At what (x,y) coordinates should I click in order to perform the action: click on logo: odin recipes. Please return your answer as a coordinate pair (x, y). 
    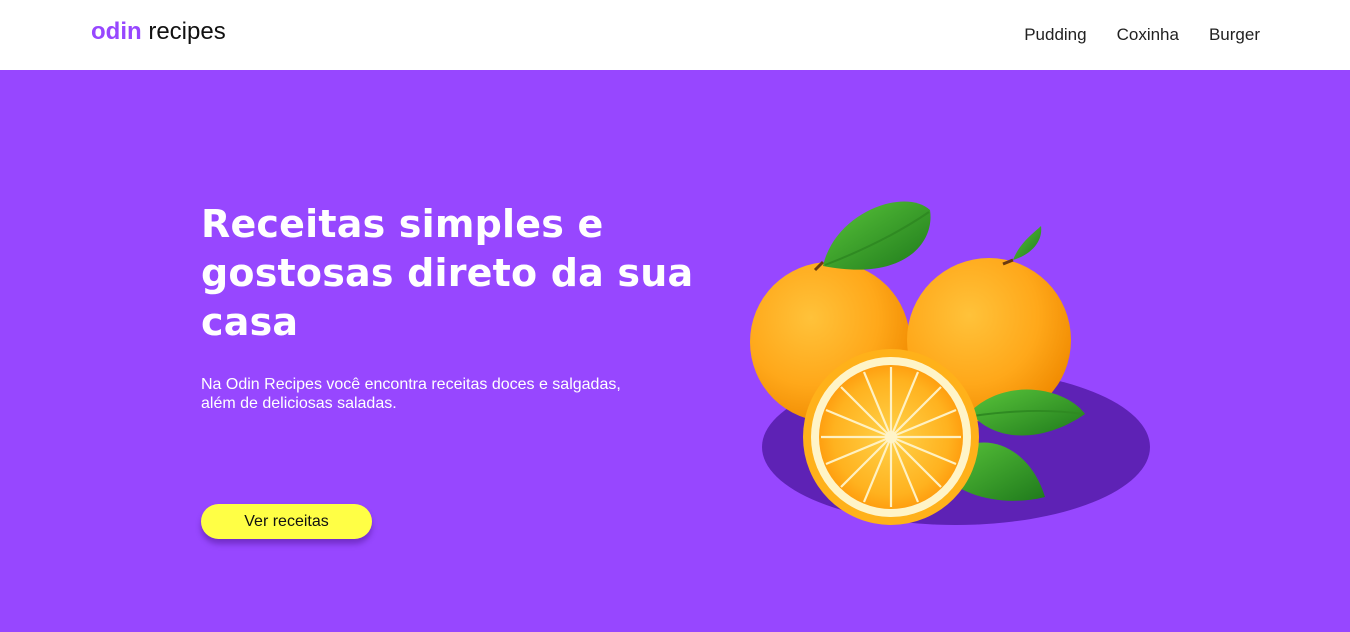
    Looking at the image, I should click on (158, 32).